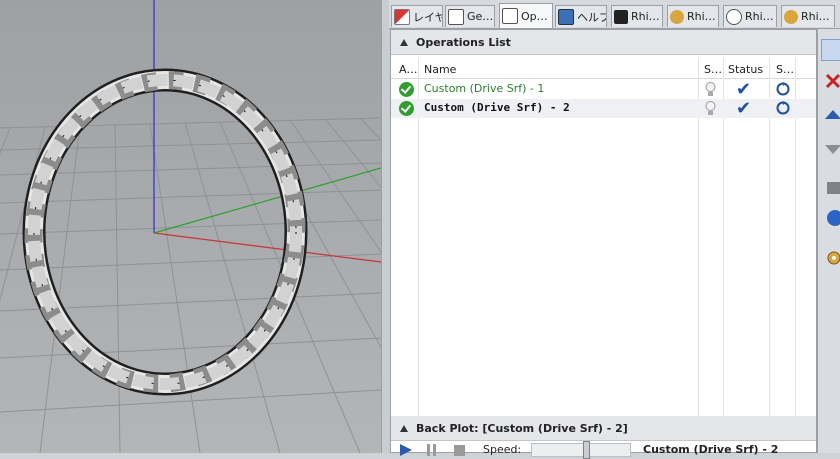 This screenshot has height=459, width=840. I want to click on stop-icon, so click(460, 450).